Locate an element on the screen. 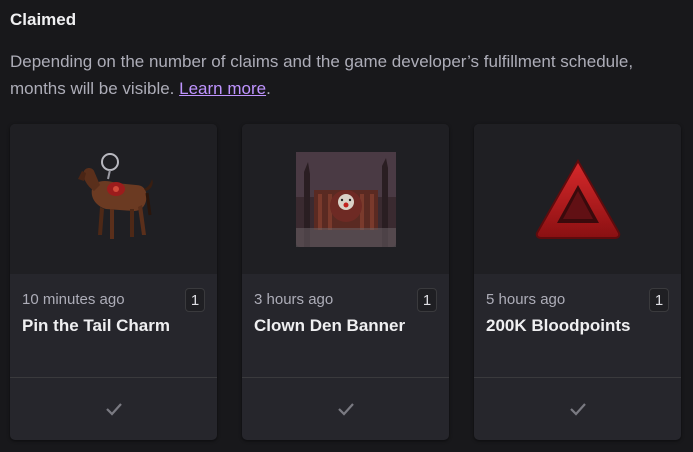  claimed-time: 10 minutes ago is located at coordinates (73, 299).